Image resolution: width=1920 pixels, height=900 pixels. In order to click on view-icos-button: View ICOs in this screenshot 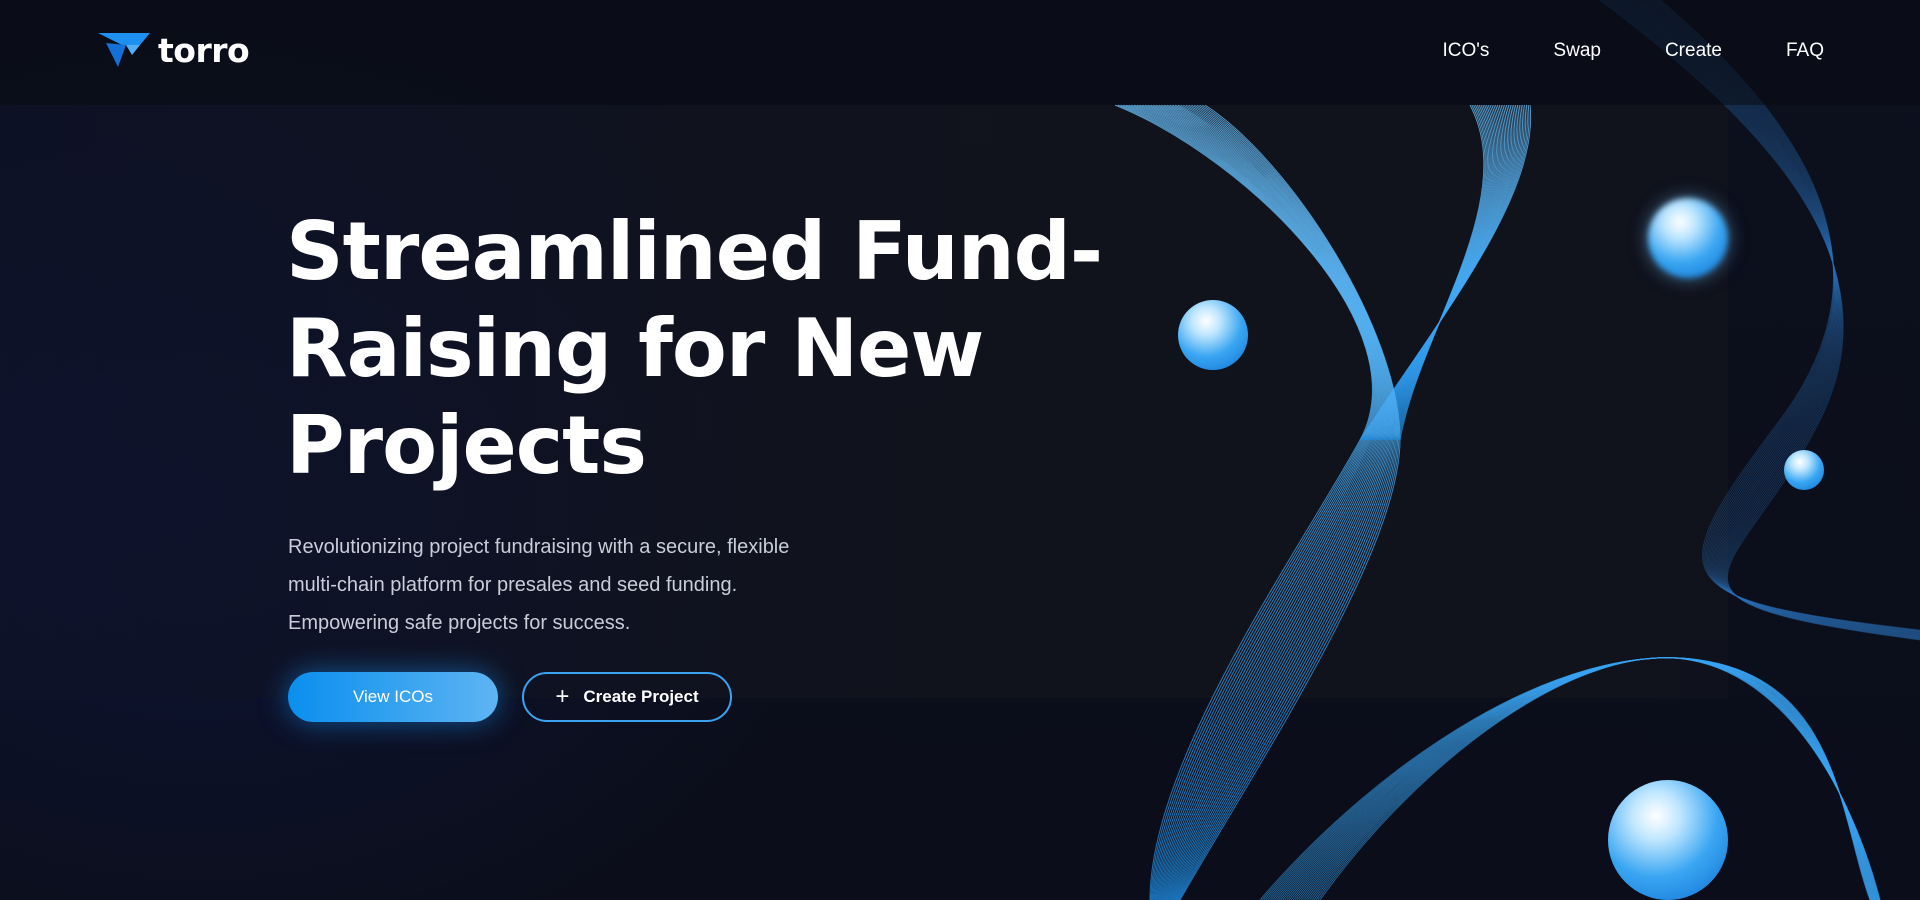, I will do `click(393, 697)`.